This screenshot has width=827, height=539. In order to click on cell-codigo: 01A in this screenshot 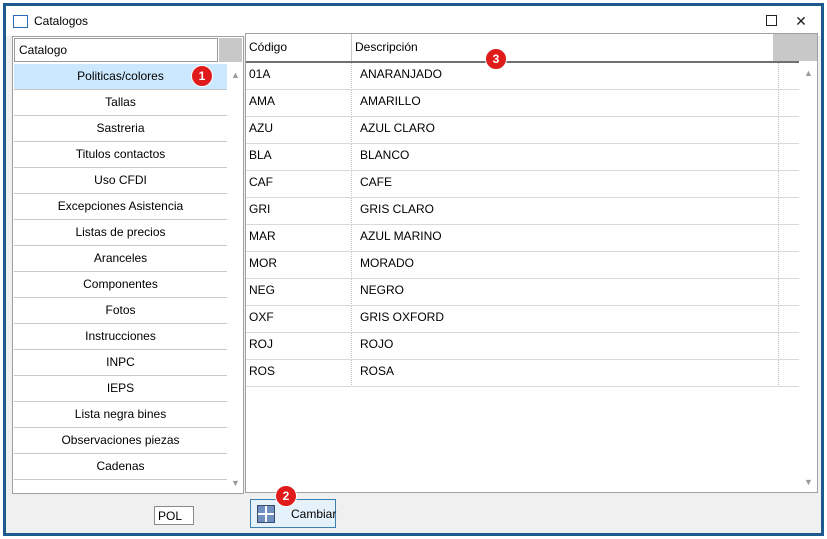, I will do `click(299, 75)`.